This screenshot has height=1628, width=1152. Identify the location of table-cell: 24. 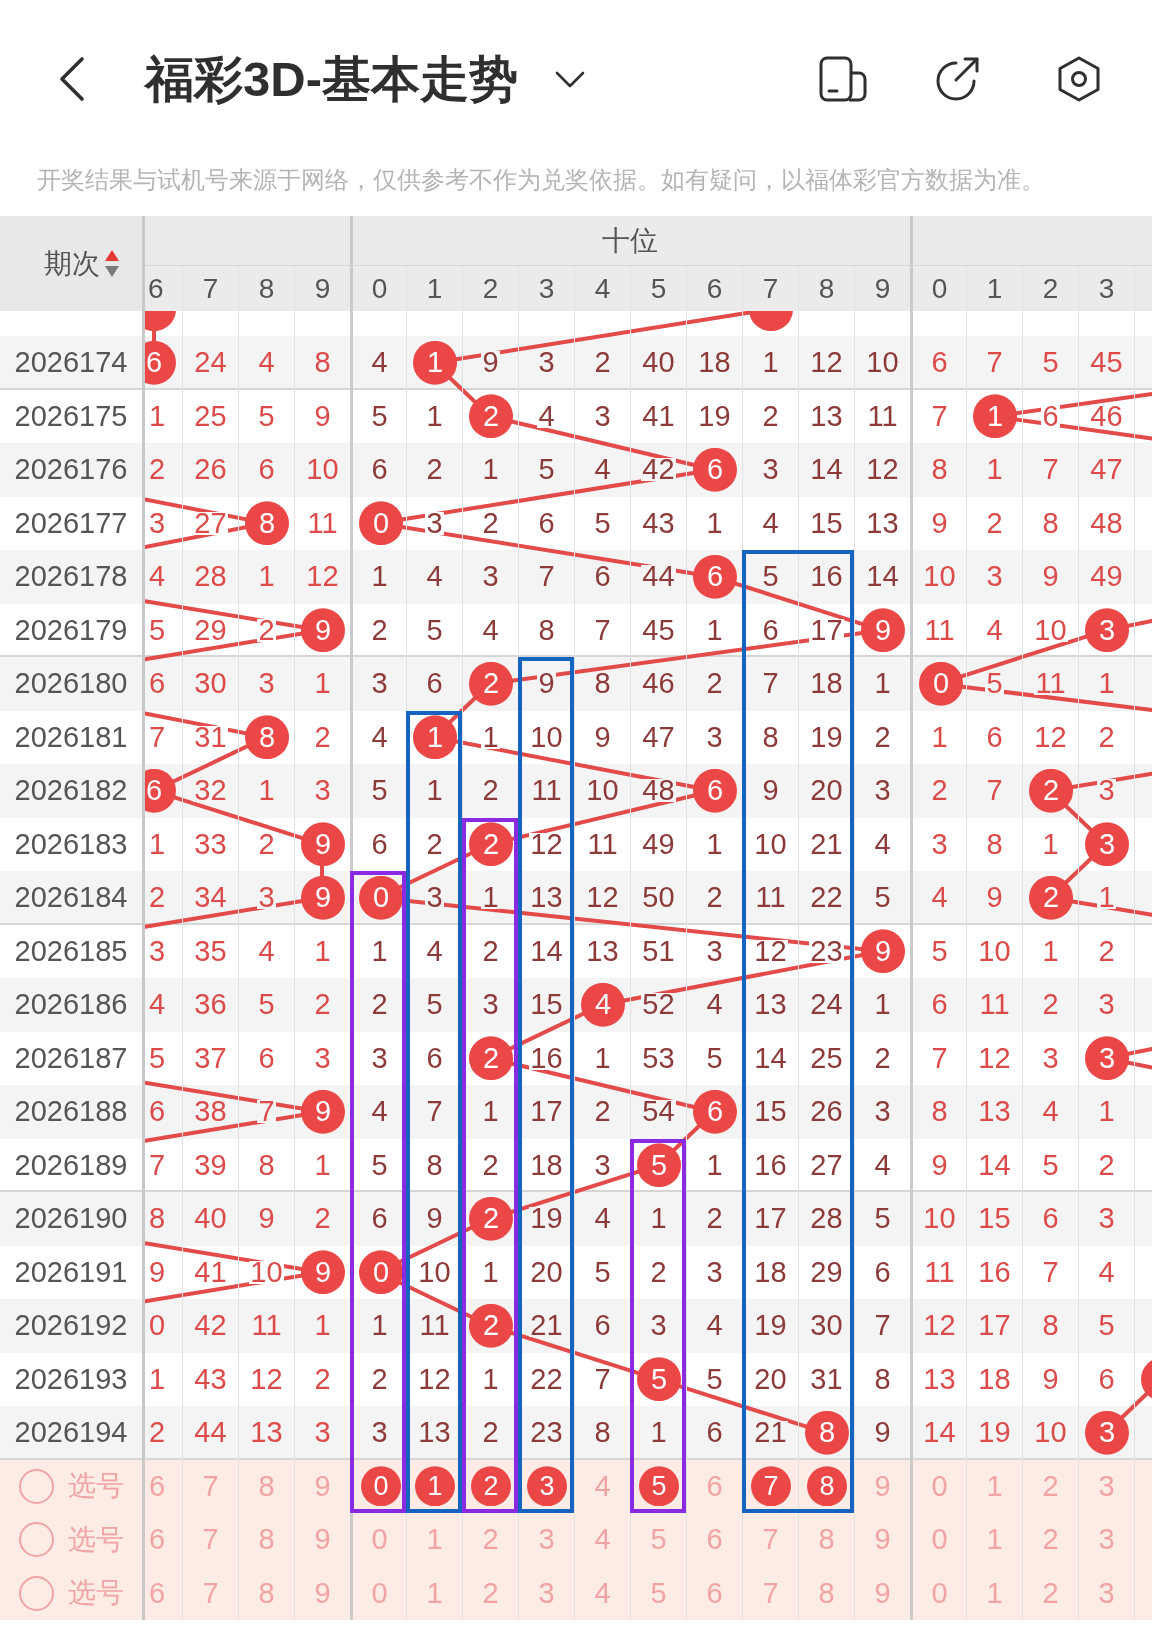
(210, 363).